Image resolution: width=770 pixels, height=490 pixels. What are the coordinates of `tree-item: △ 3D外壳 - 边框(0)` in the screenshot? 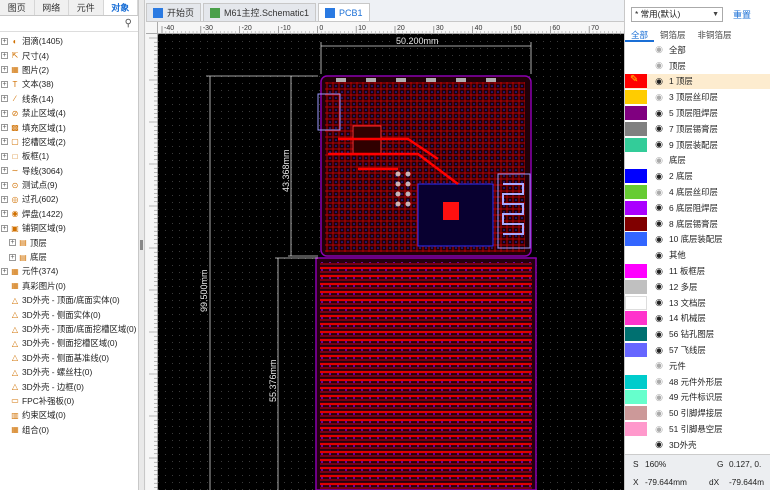 It's located at (69, 386).